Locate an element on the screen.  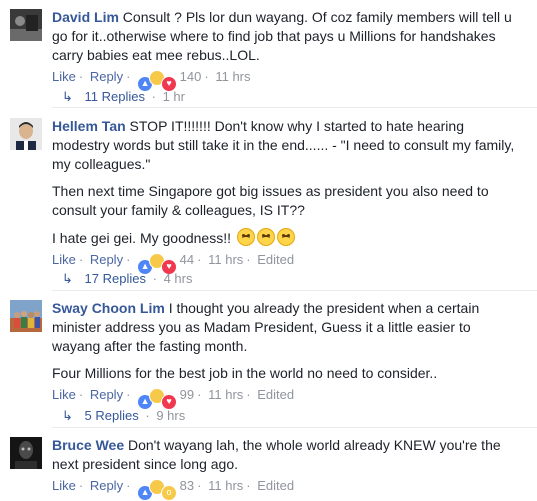
reactions: ▲ o is located at coordinates (157, 489).